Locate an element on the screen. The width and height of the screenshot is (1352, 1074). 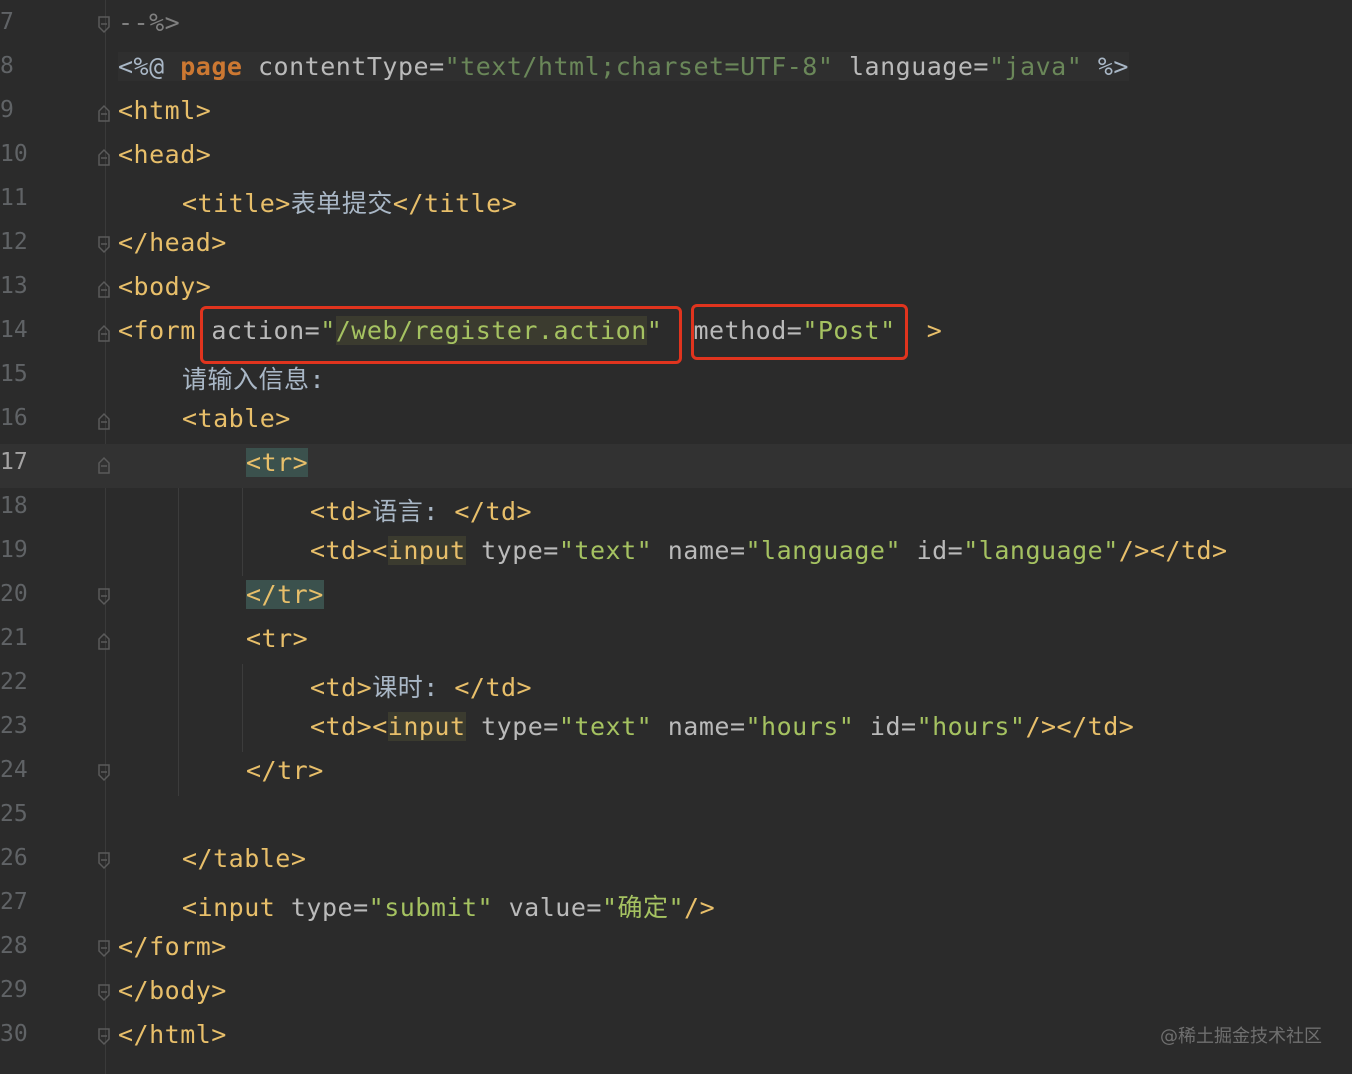
line-number: 7 is located at coordinates (7, 22).